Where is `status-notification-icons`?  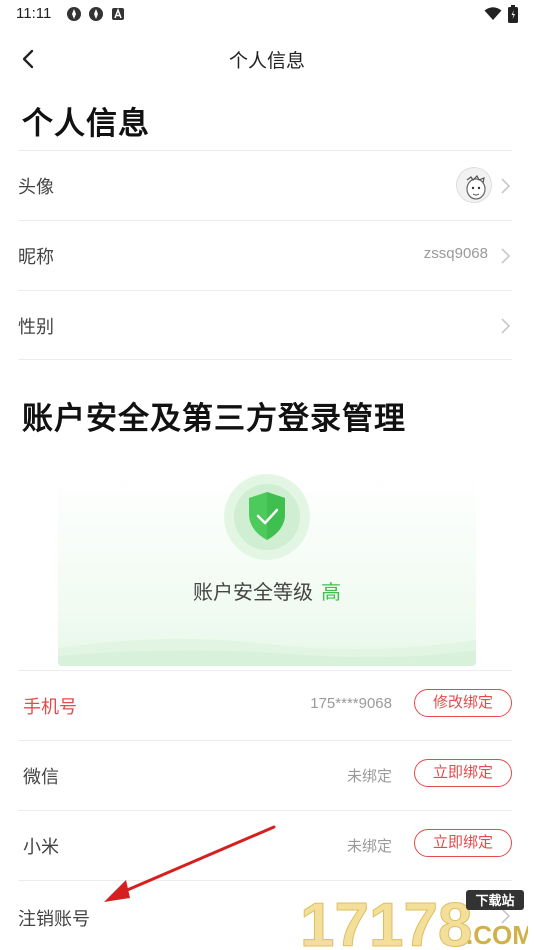
status-notification-icons is located at coordinates (96, 14).